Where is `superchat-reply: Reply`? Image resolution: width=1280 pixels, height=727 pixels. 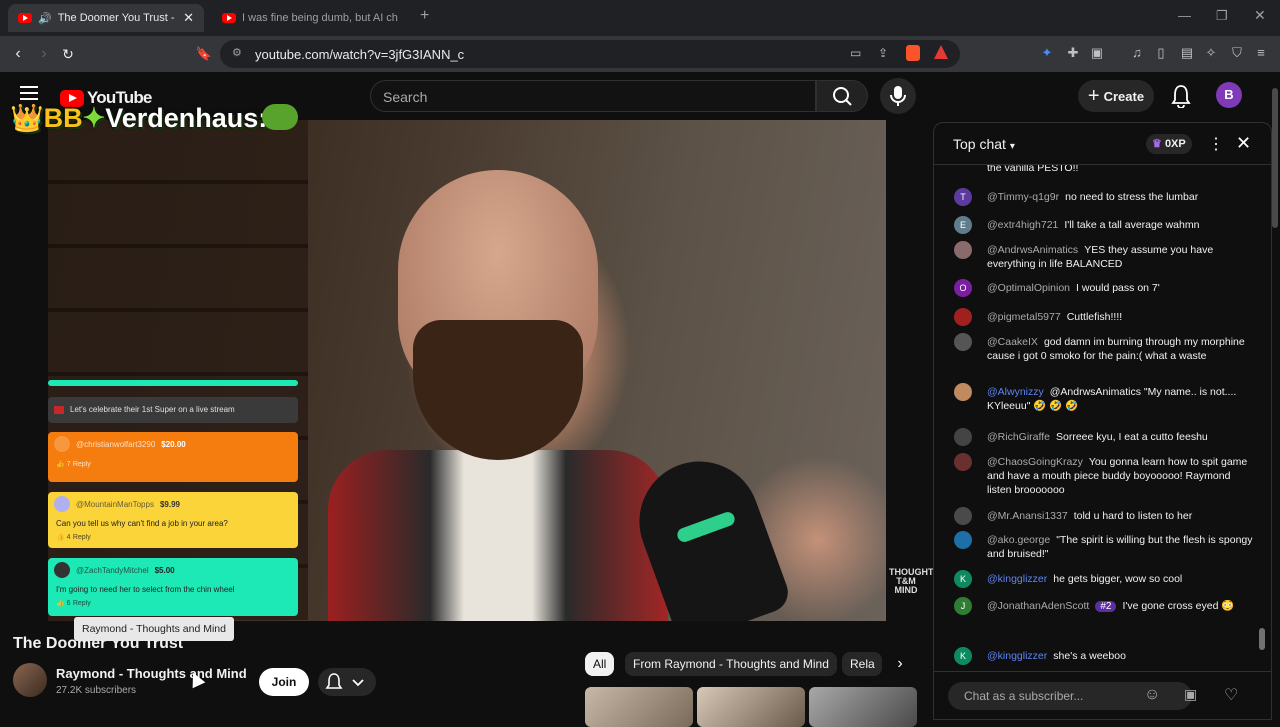
superchat-reply: Reply is located at coordinates (81, 537).